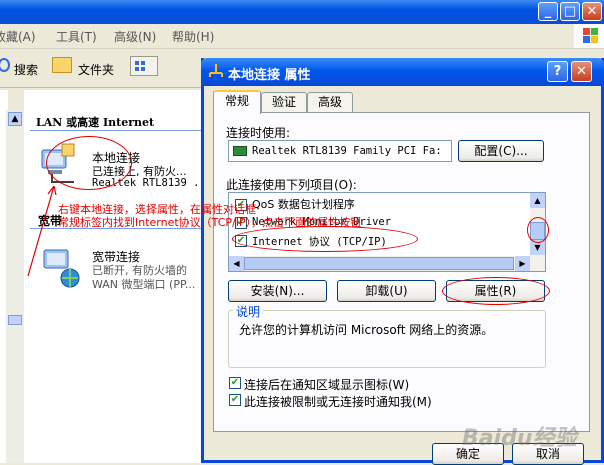 The width and height of the screenshot is (604, 465). I want to click on menu-advanced: 高级(N), so click(135, 36).